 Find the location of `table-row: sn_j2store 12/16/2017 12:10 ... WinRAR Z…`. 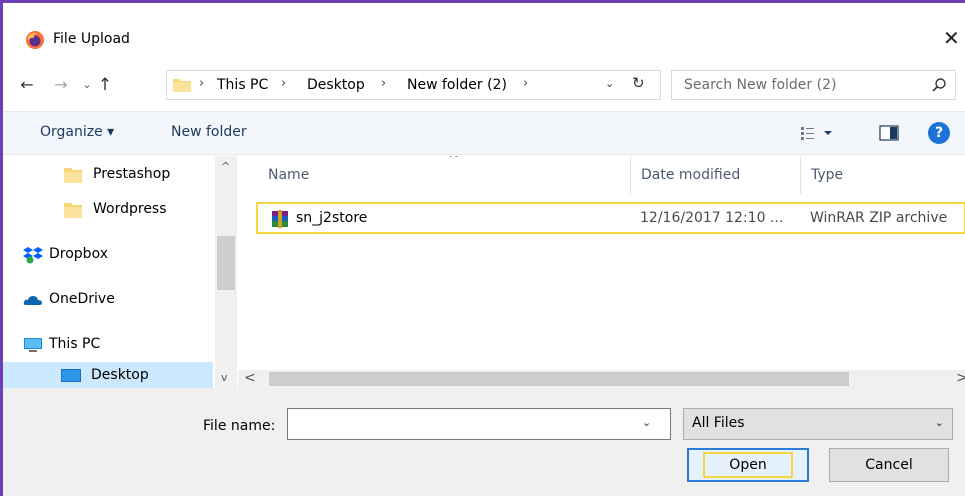

table-row: sn_j2store 12/16/2017 12:10 ... WinRAR Z… is located at coordinates (610, 218).